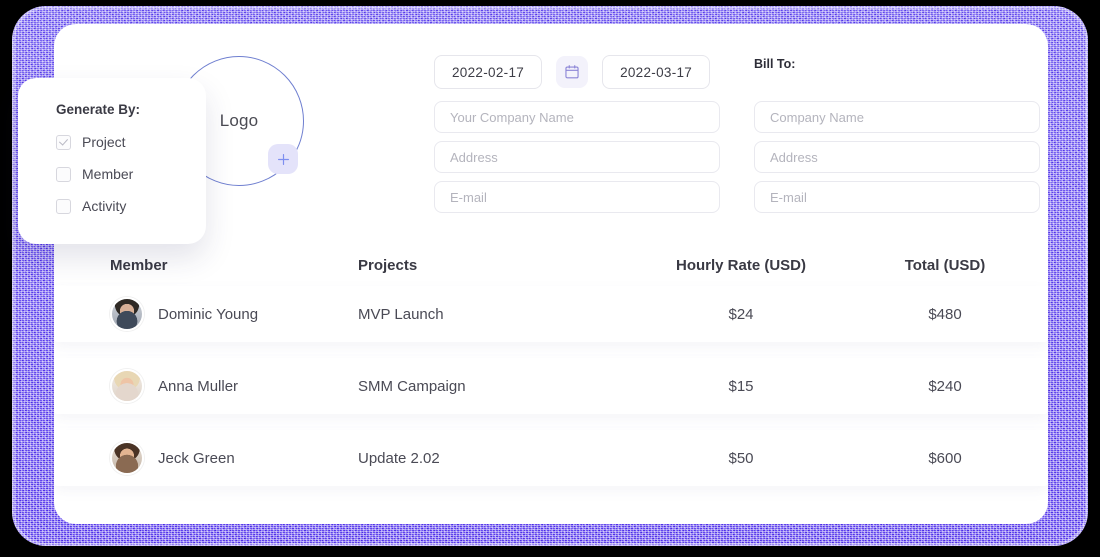 The height and width of the screenshot is (557, 1100). What do you see at coordinates (399, 458) in the screenshot?
I see `row-project: Update 2.02` at bounding box center [399, 458].